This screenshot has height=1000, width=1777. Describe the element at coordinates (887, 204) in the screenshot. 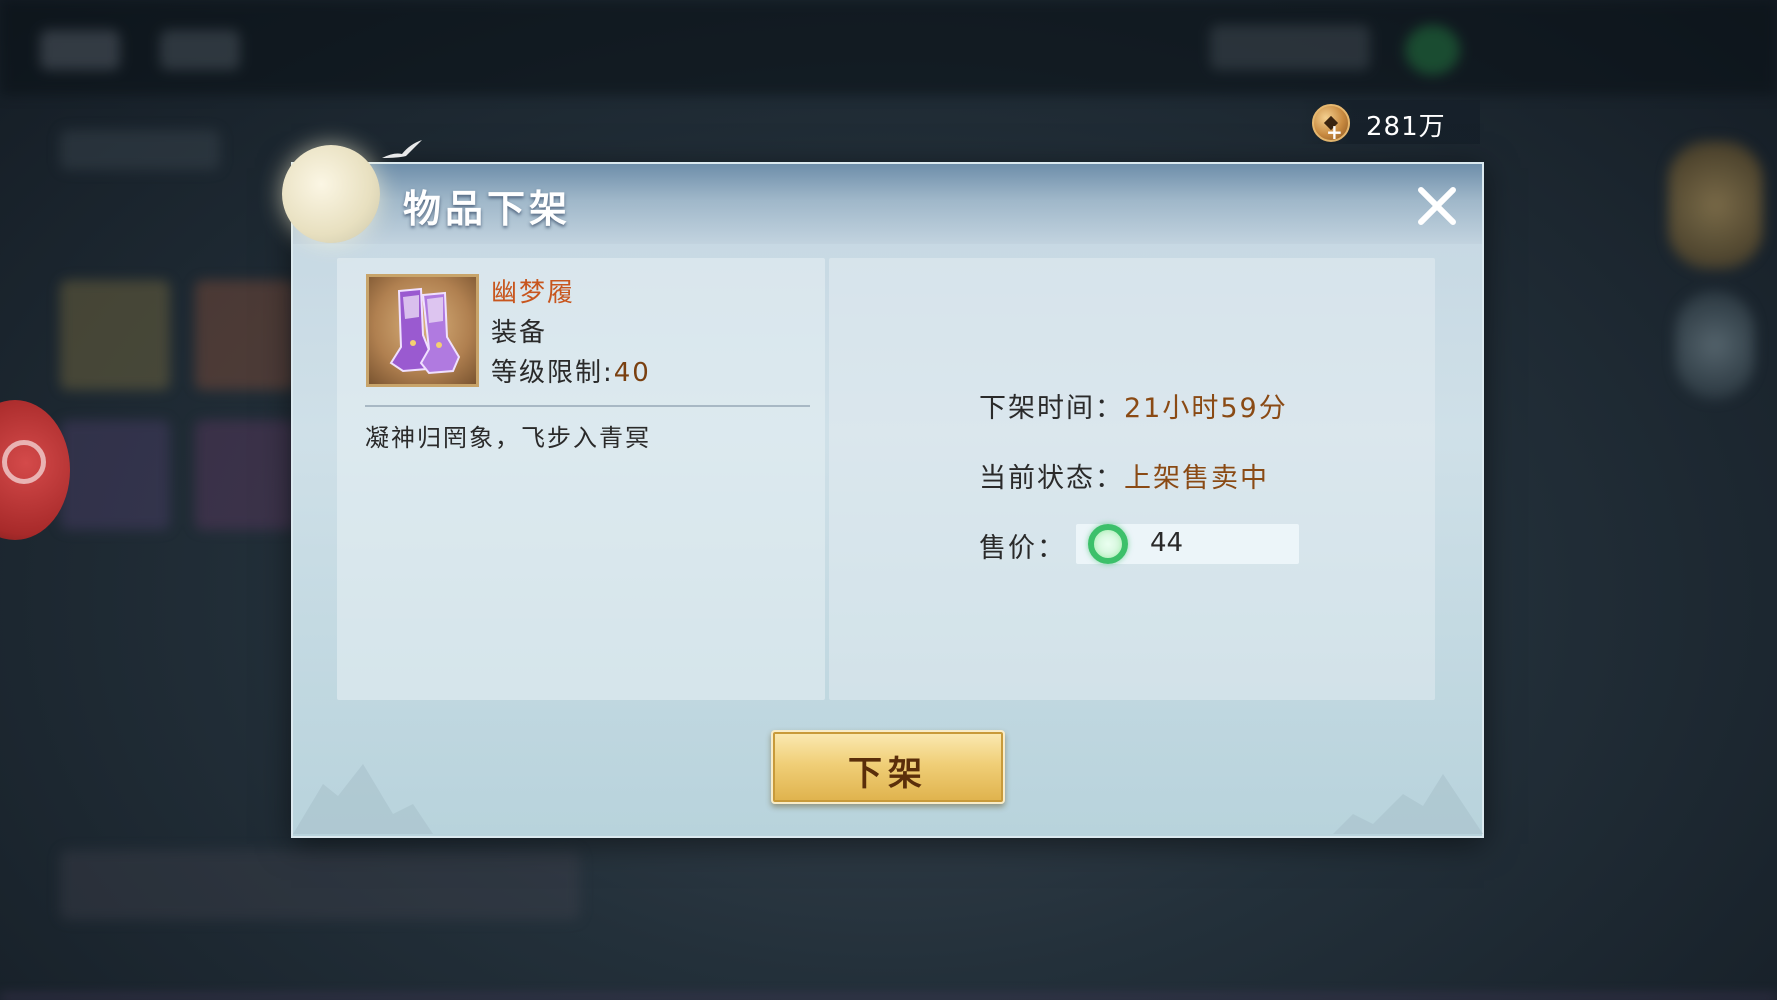

I see `dialog-header: 物品下架` at that location.